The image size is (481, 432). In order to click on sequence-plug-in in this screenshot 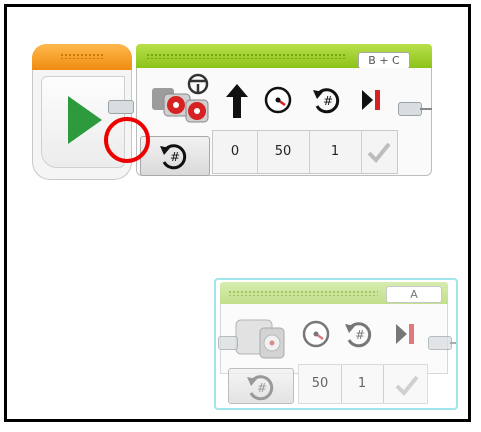, I will do `click(228, 343)`.